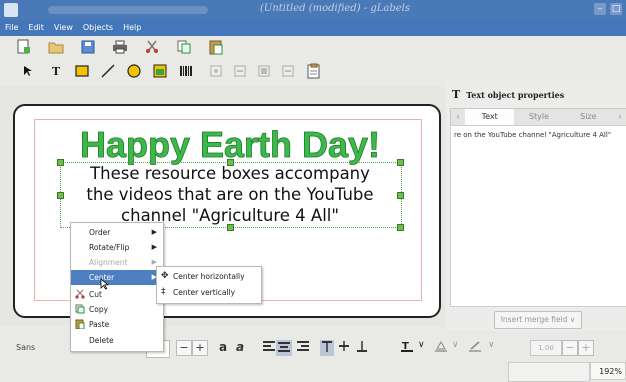  I want to click on box-tool, so click(82, 71).